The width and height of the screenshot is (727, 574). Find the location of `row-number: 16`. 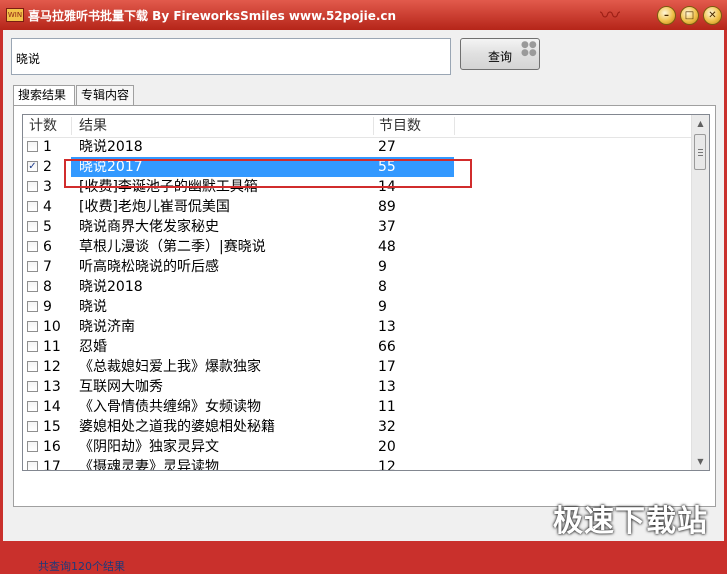

row-number: 16 is located at coordinates (52, 447).